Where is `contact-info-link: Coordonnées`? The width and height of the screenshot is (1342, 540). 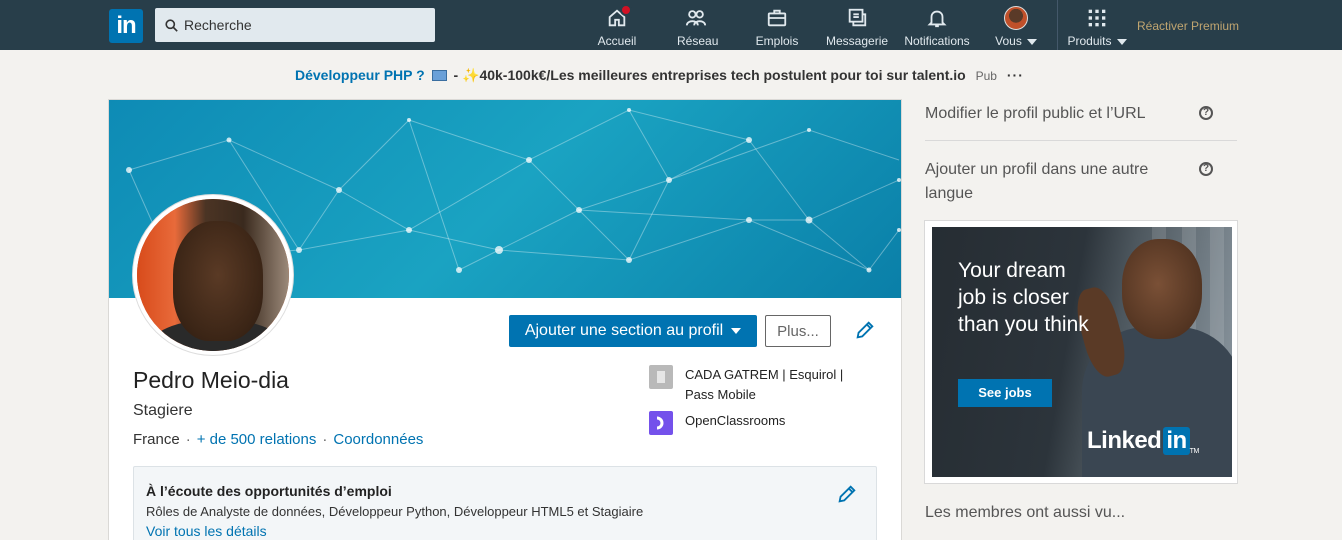 contact-info-link: Coordonnées is located at coordinates (378, 439).